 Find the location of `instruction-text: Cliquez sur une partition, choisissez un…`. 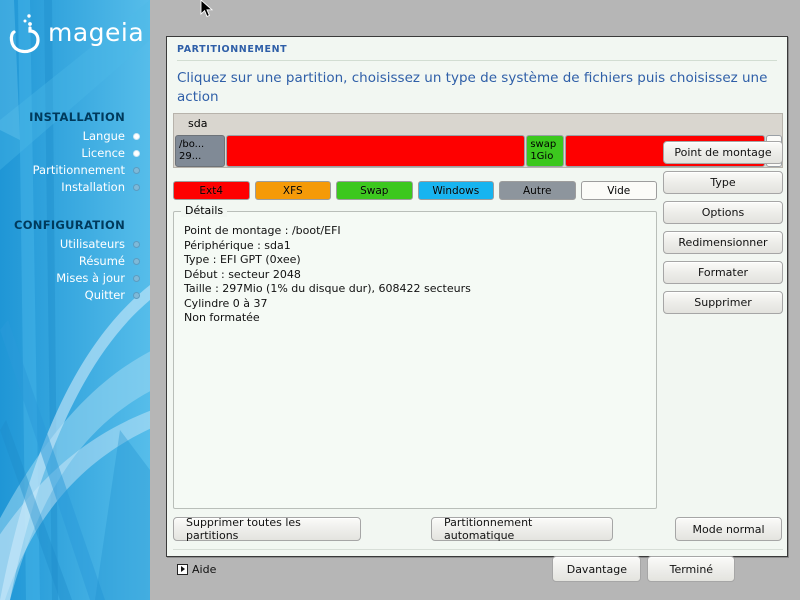

instruction-text: Cliquez sur une partition, choisissez un… is located at coordinates (472, 87).